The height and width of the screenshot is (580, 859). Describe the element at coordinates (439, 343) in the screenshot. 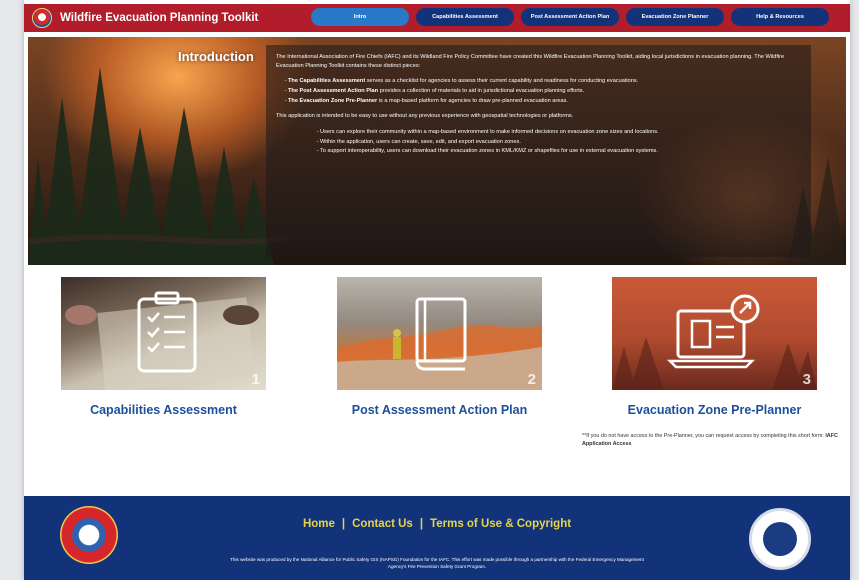

I see `book-icon` at that location.